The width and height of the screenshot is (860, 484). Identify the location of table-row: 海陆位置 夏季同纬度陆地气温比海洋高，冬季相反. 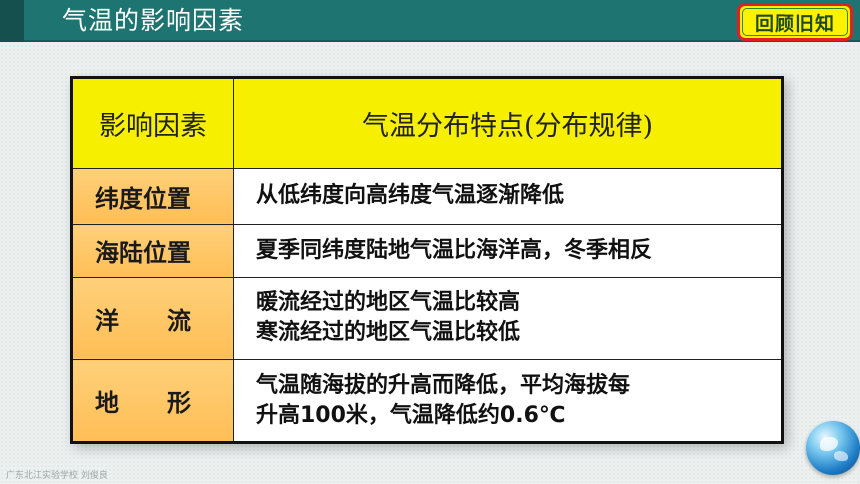
(427, 251).